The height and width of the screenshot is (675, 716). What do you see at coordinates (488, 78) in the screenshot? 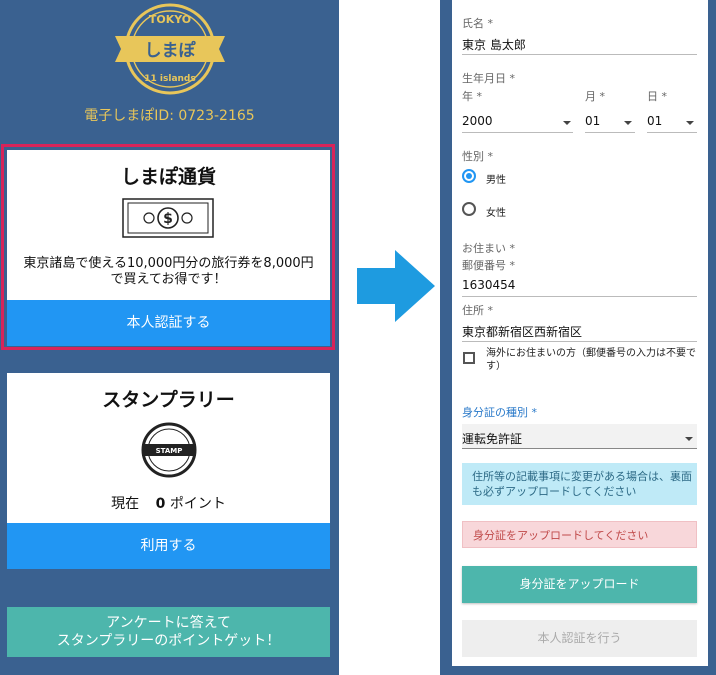
I see `birthdate-label: 生年月日 *` at bounding box center [488, 78].